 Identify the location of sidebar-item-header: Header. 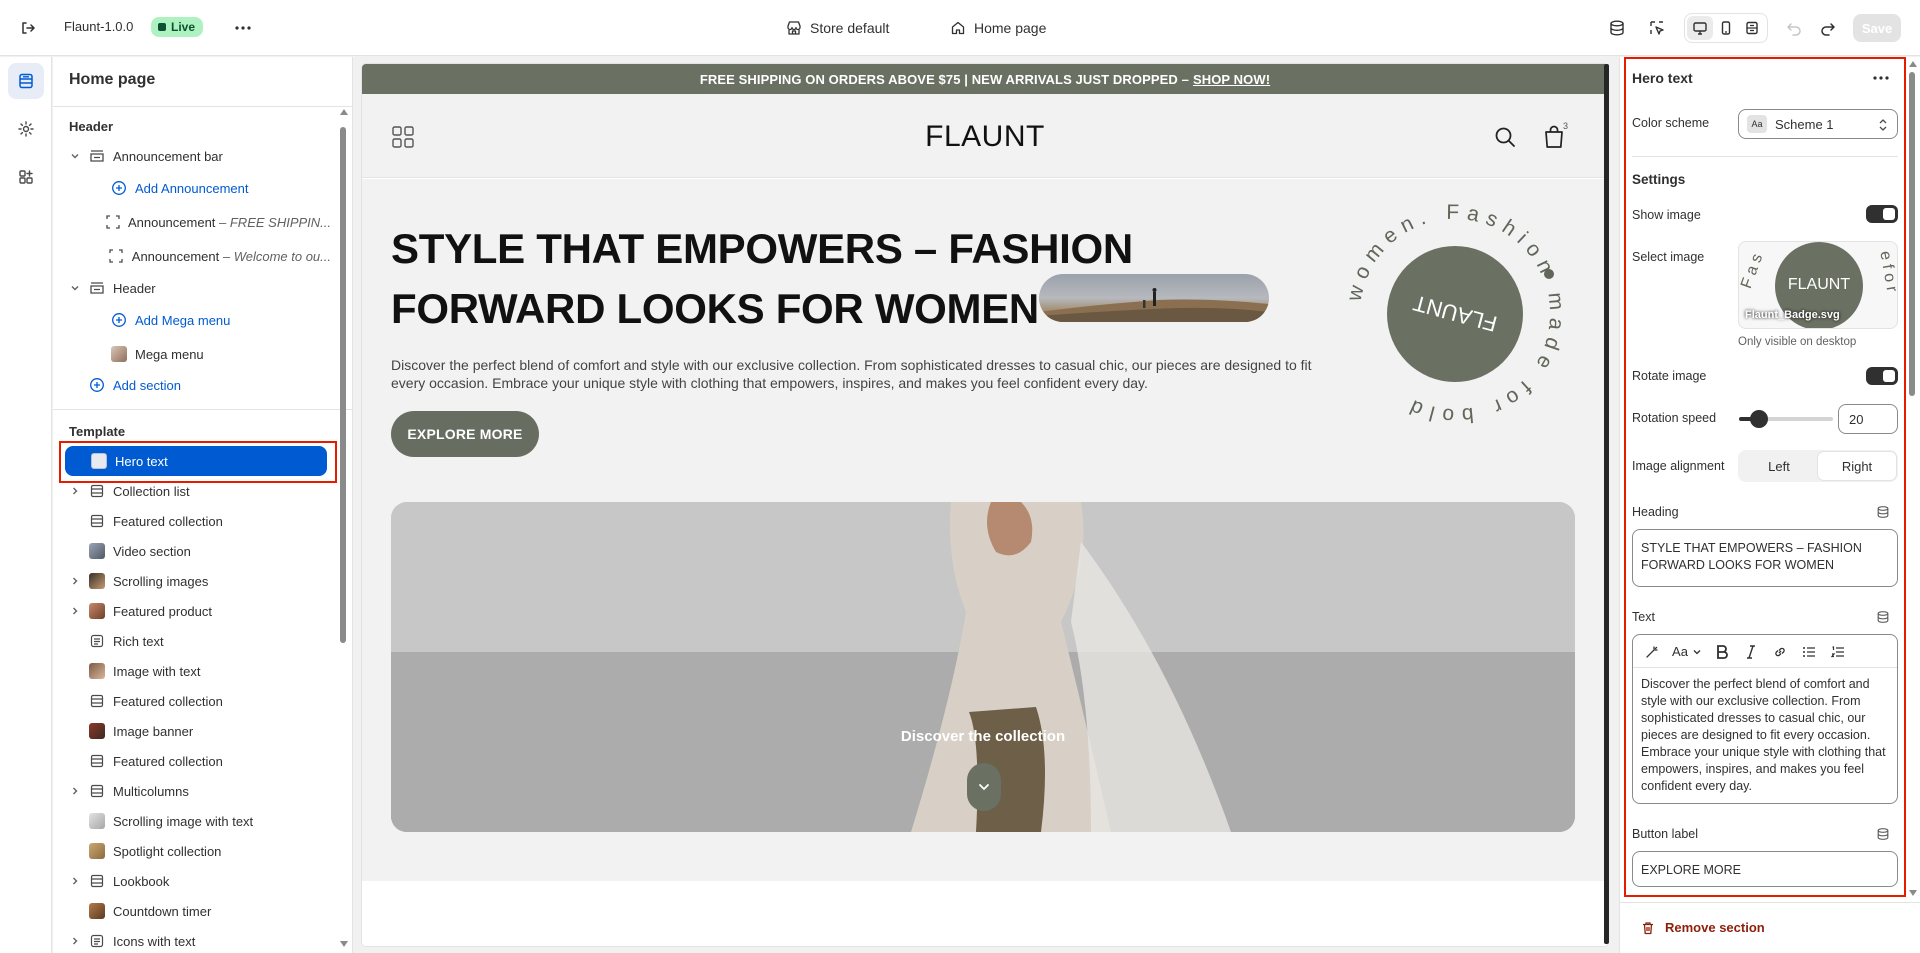
(196, 288).